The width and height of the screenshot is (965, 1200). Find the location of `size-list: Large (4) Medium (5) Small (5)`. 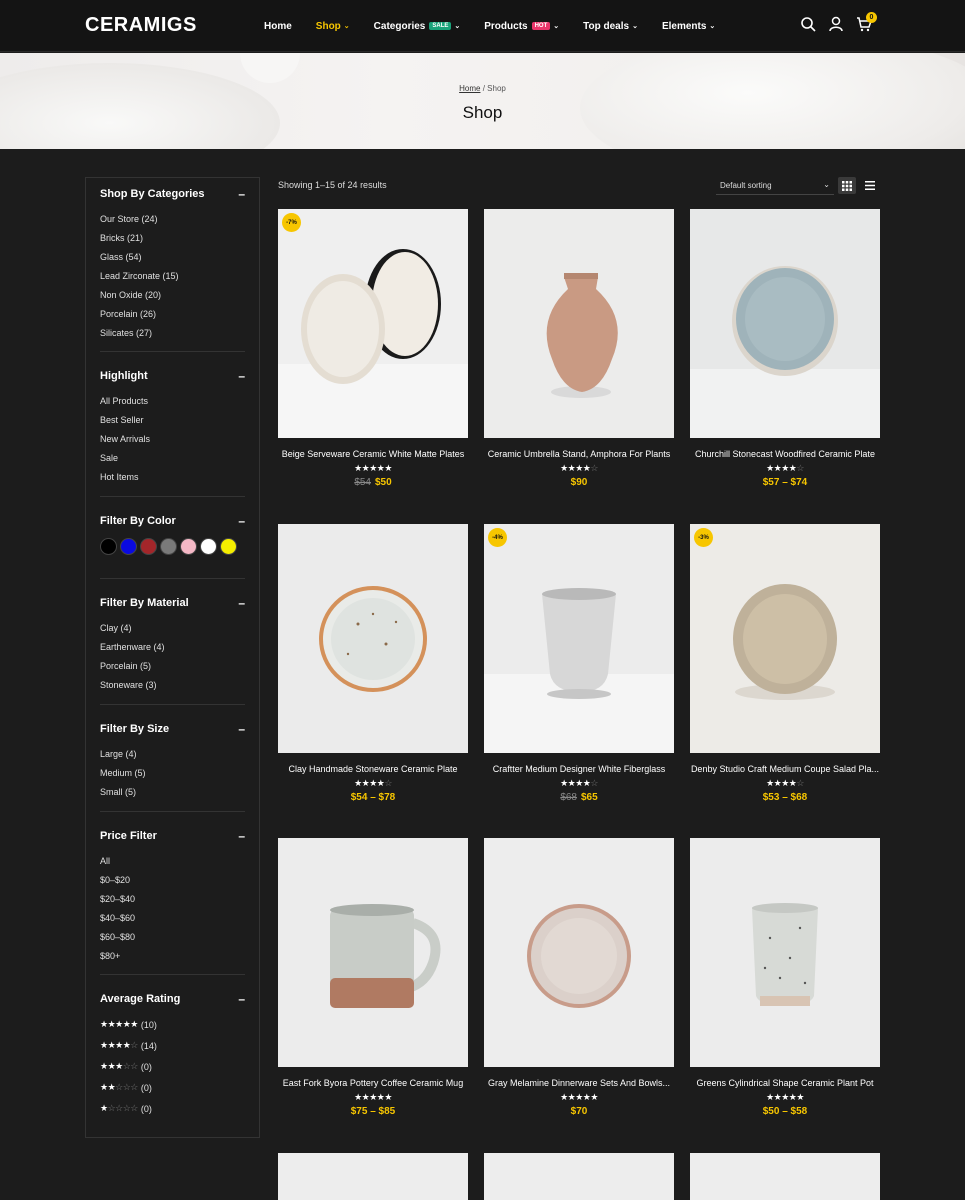

size-list: Large (4) Medium (5) Small (5) is located at coordinates (172, 773).